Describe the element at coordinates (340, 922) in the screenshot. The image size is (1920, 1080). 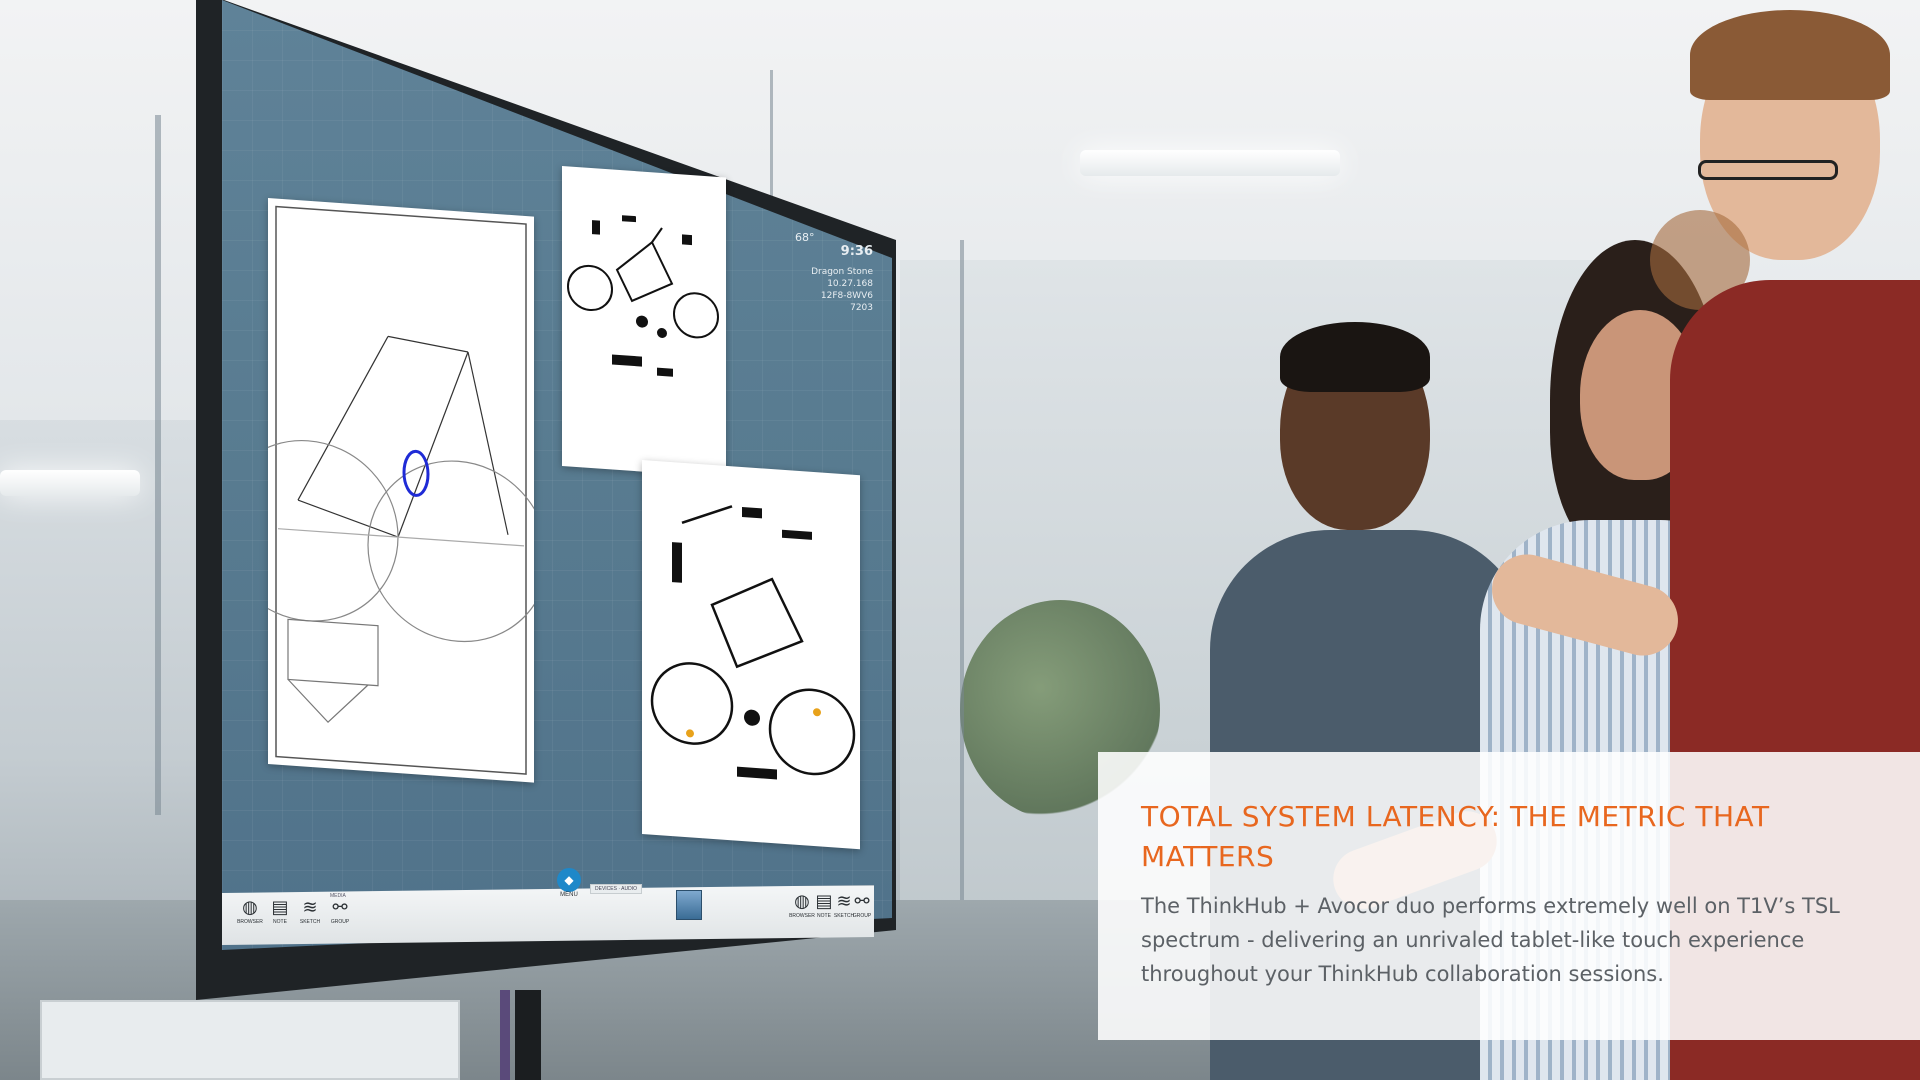
I see `group-label: GROUP` at that location.